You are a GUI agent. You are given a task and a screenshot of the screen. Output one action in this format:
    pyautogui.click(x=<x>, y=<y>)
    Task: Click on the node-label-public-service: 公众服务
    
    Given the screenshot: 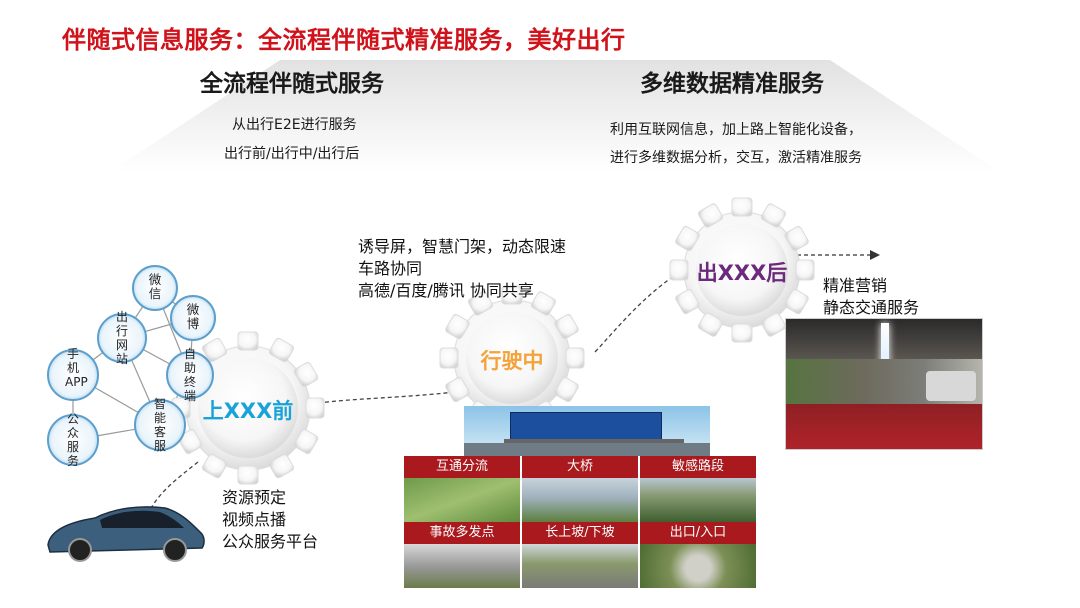 What is the action you would take?
    pyautogui.click(x=72, y=440)
    